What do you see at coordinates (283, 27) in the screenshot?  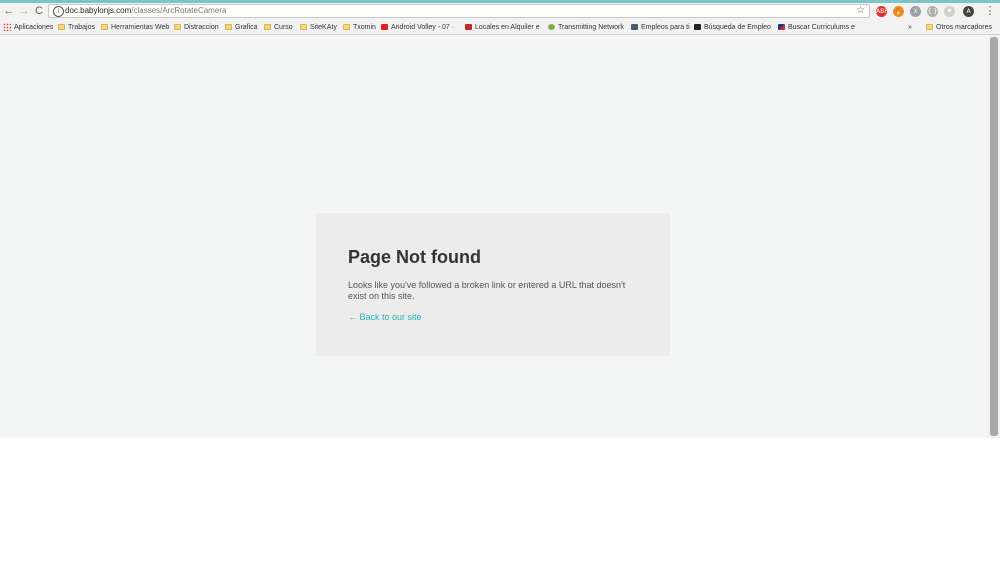 I see `bookmark-label: Curso` at bounding box center [283, 27].